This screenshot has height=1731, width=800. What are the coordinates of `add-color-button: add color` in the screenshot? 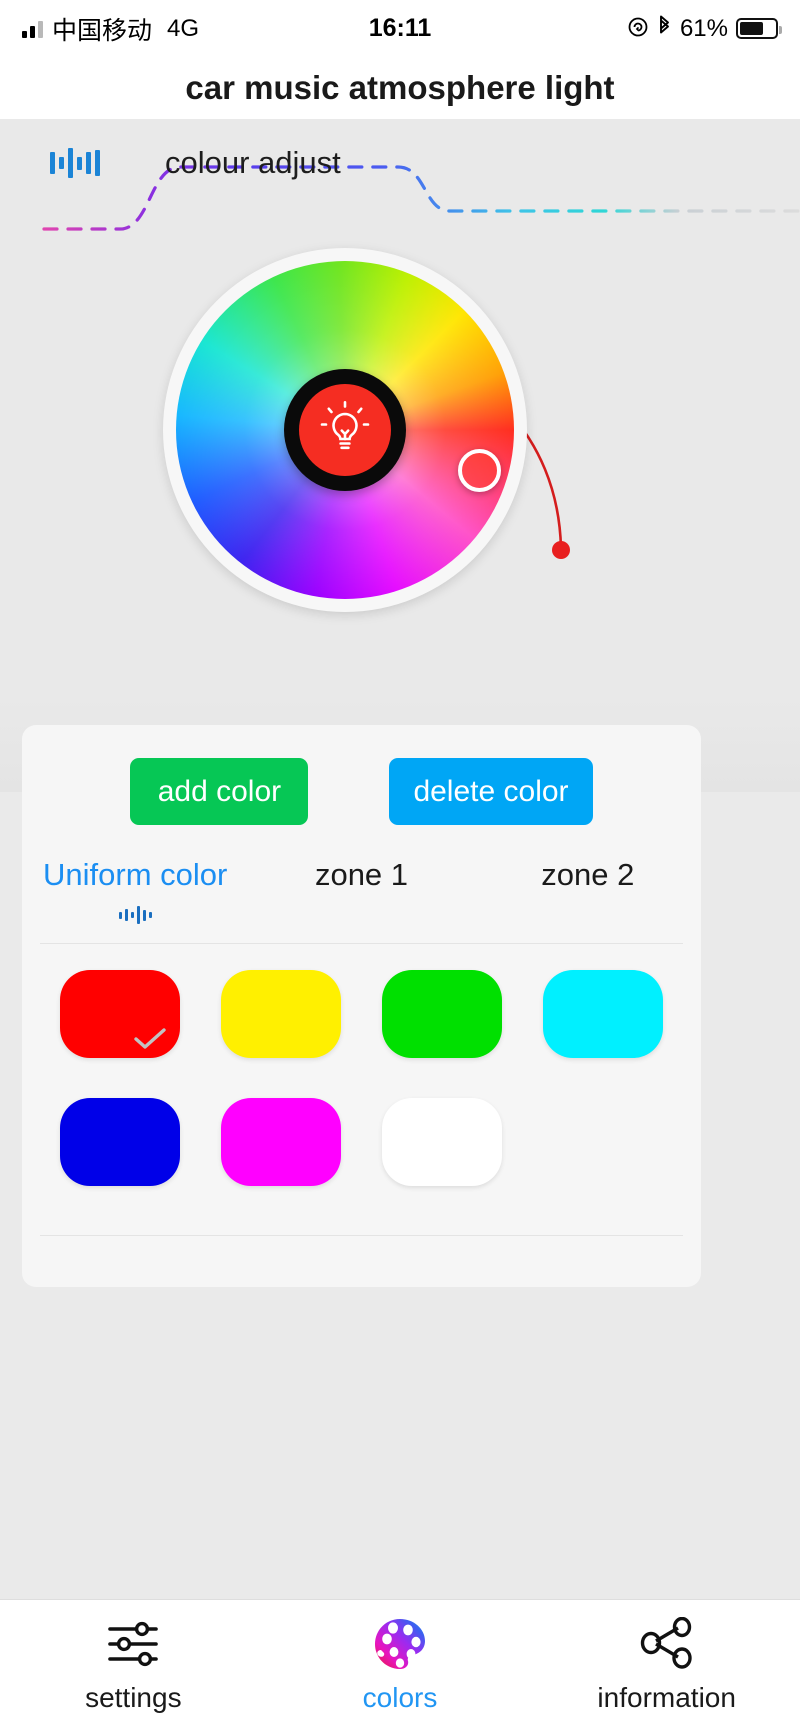 It's located at (219, 791).